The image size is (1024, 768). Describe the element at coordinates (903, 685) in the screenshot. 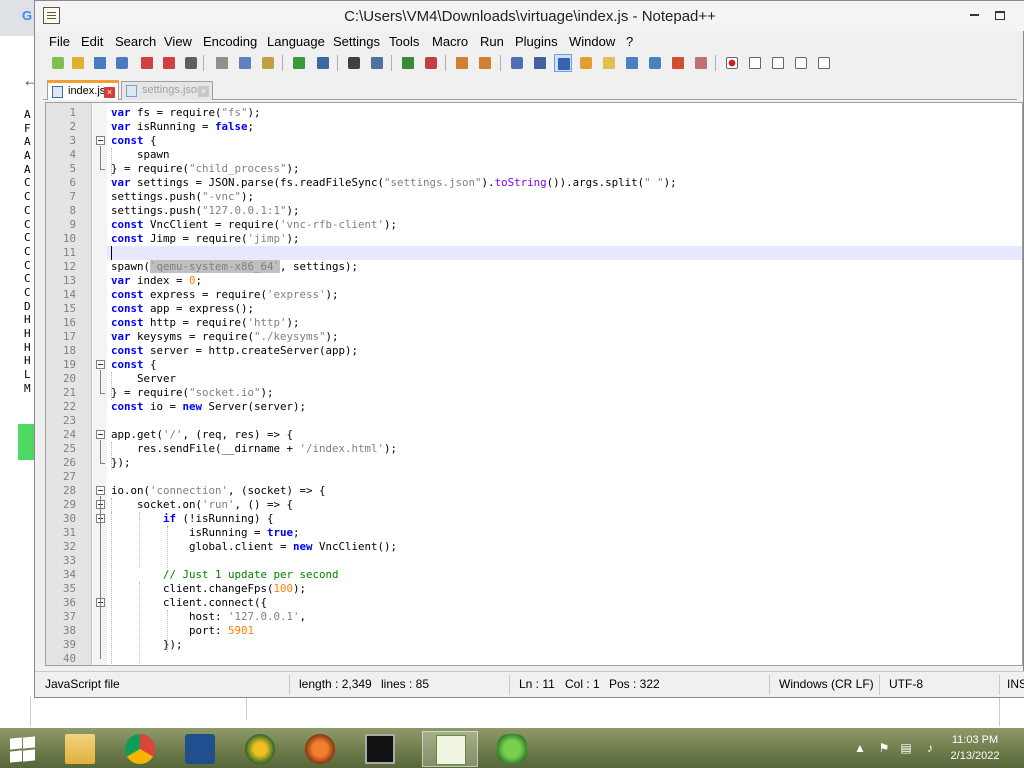

I see `status-encoding: UTF-8` at that location.